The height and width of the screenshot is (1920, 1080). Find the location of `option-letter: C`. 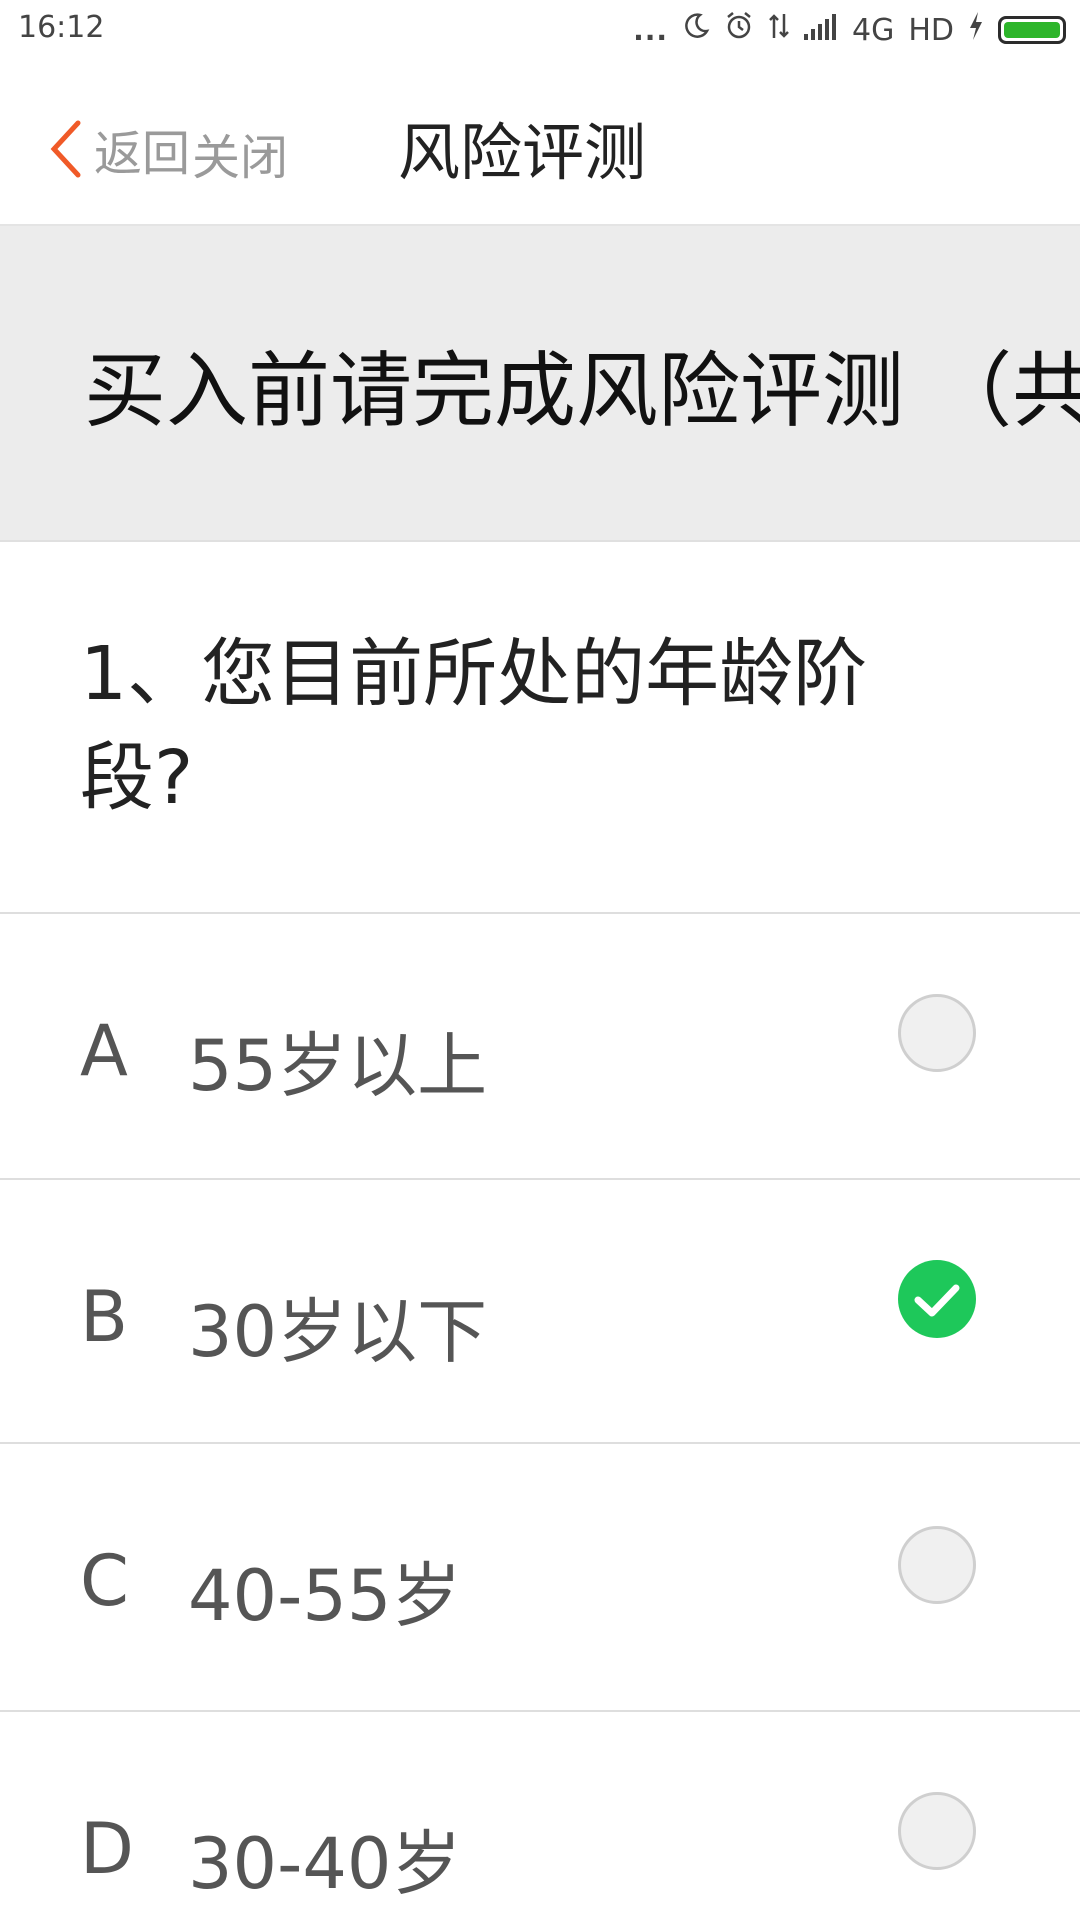

option-letter: C is located at coordinates (104, 1581).